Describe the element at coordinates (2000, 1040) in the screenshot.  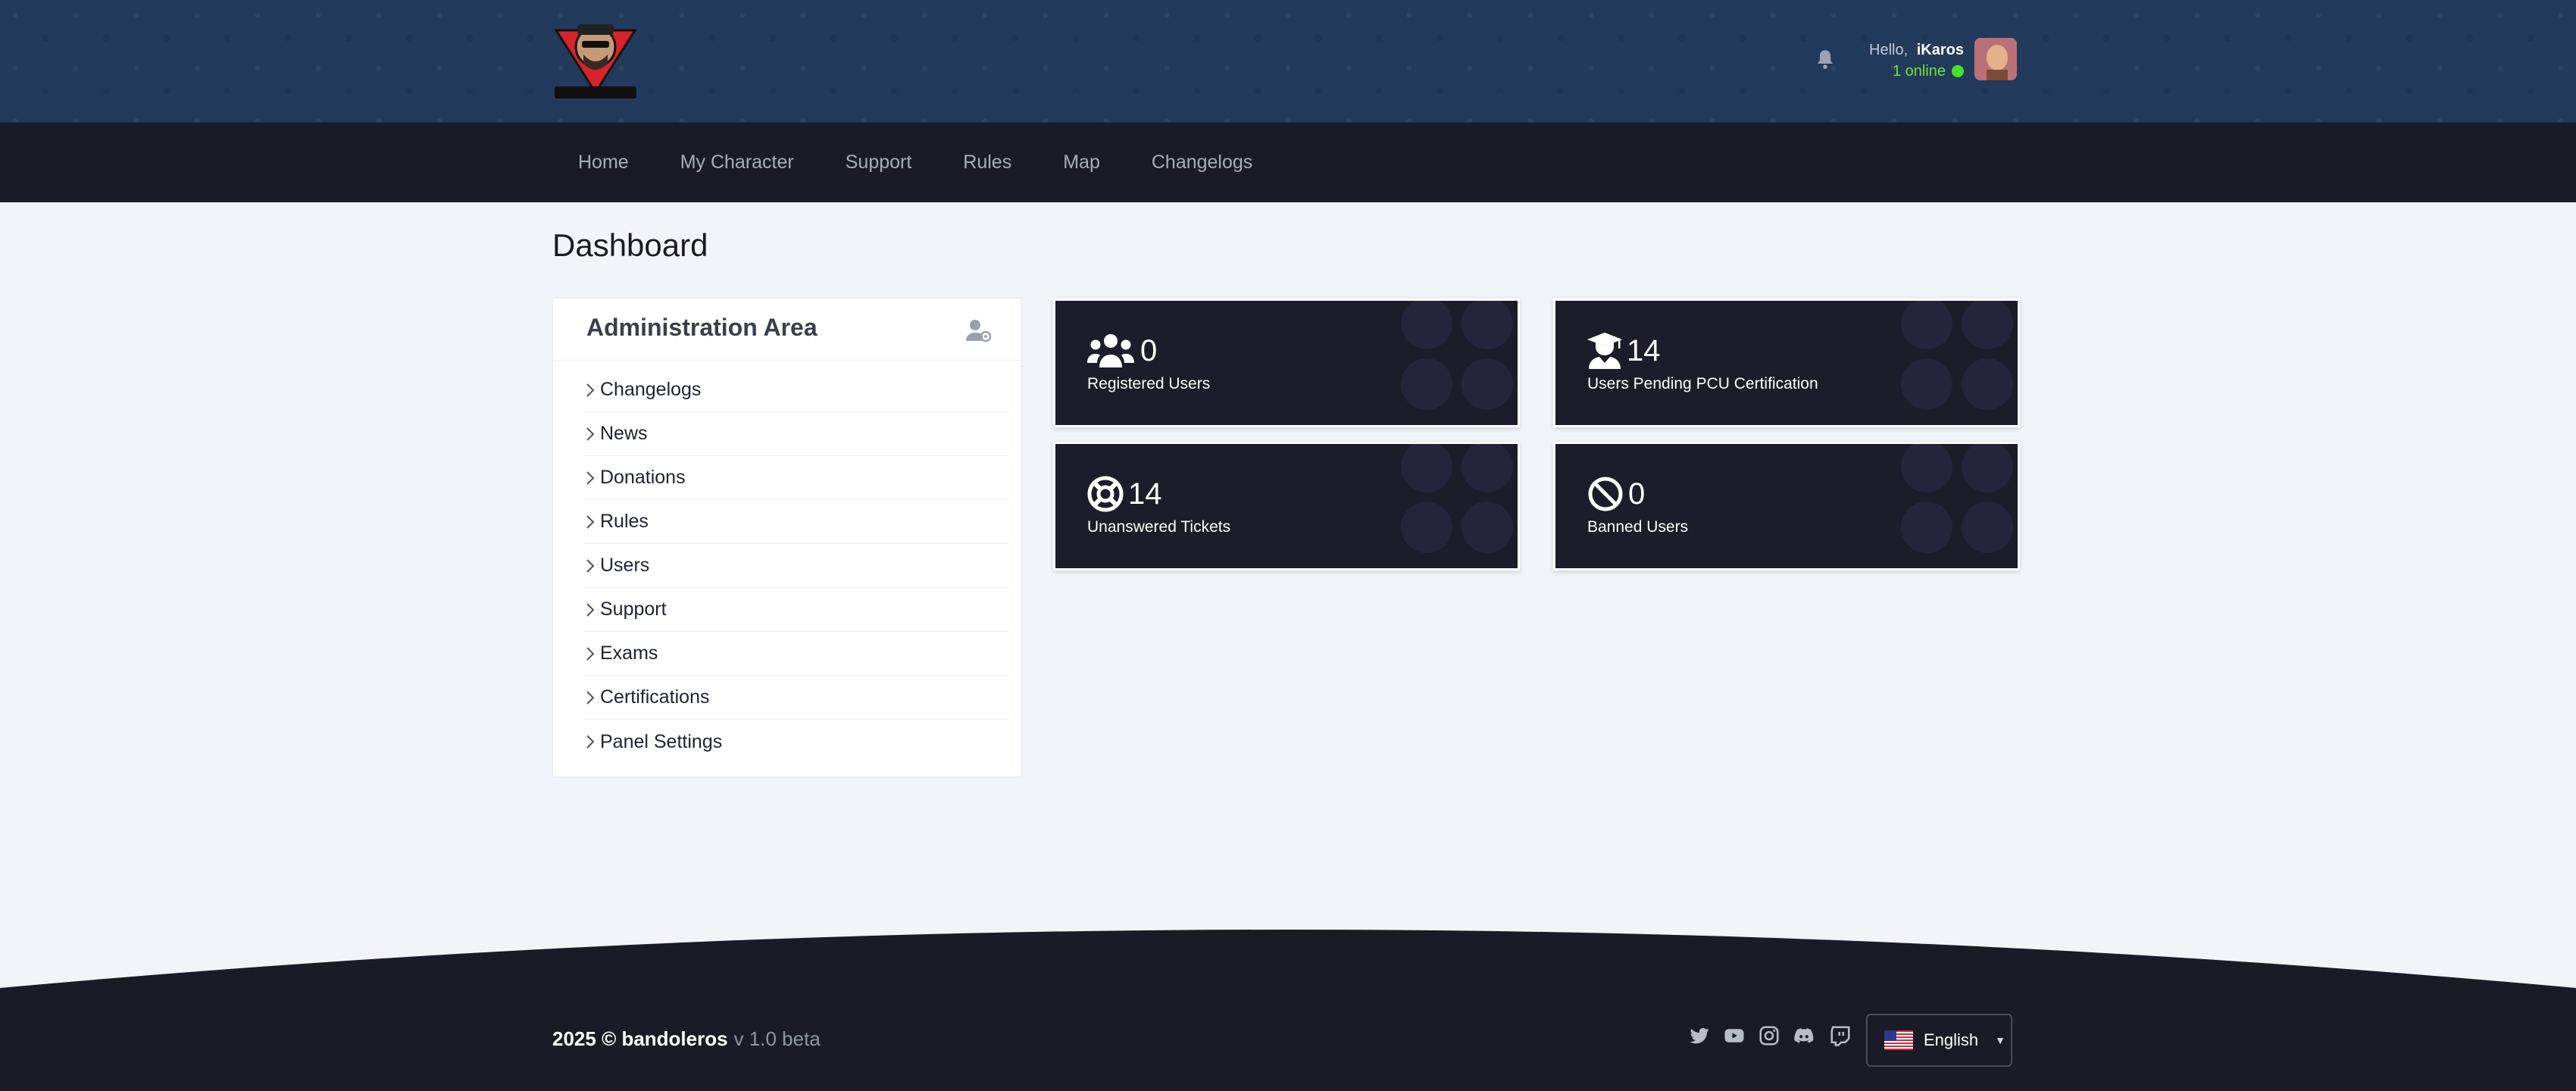
I see `caret-down-icon: ▼` at that location.